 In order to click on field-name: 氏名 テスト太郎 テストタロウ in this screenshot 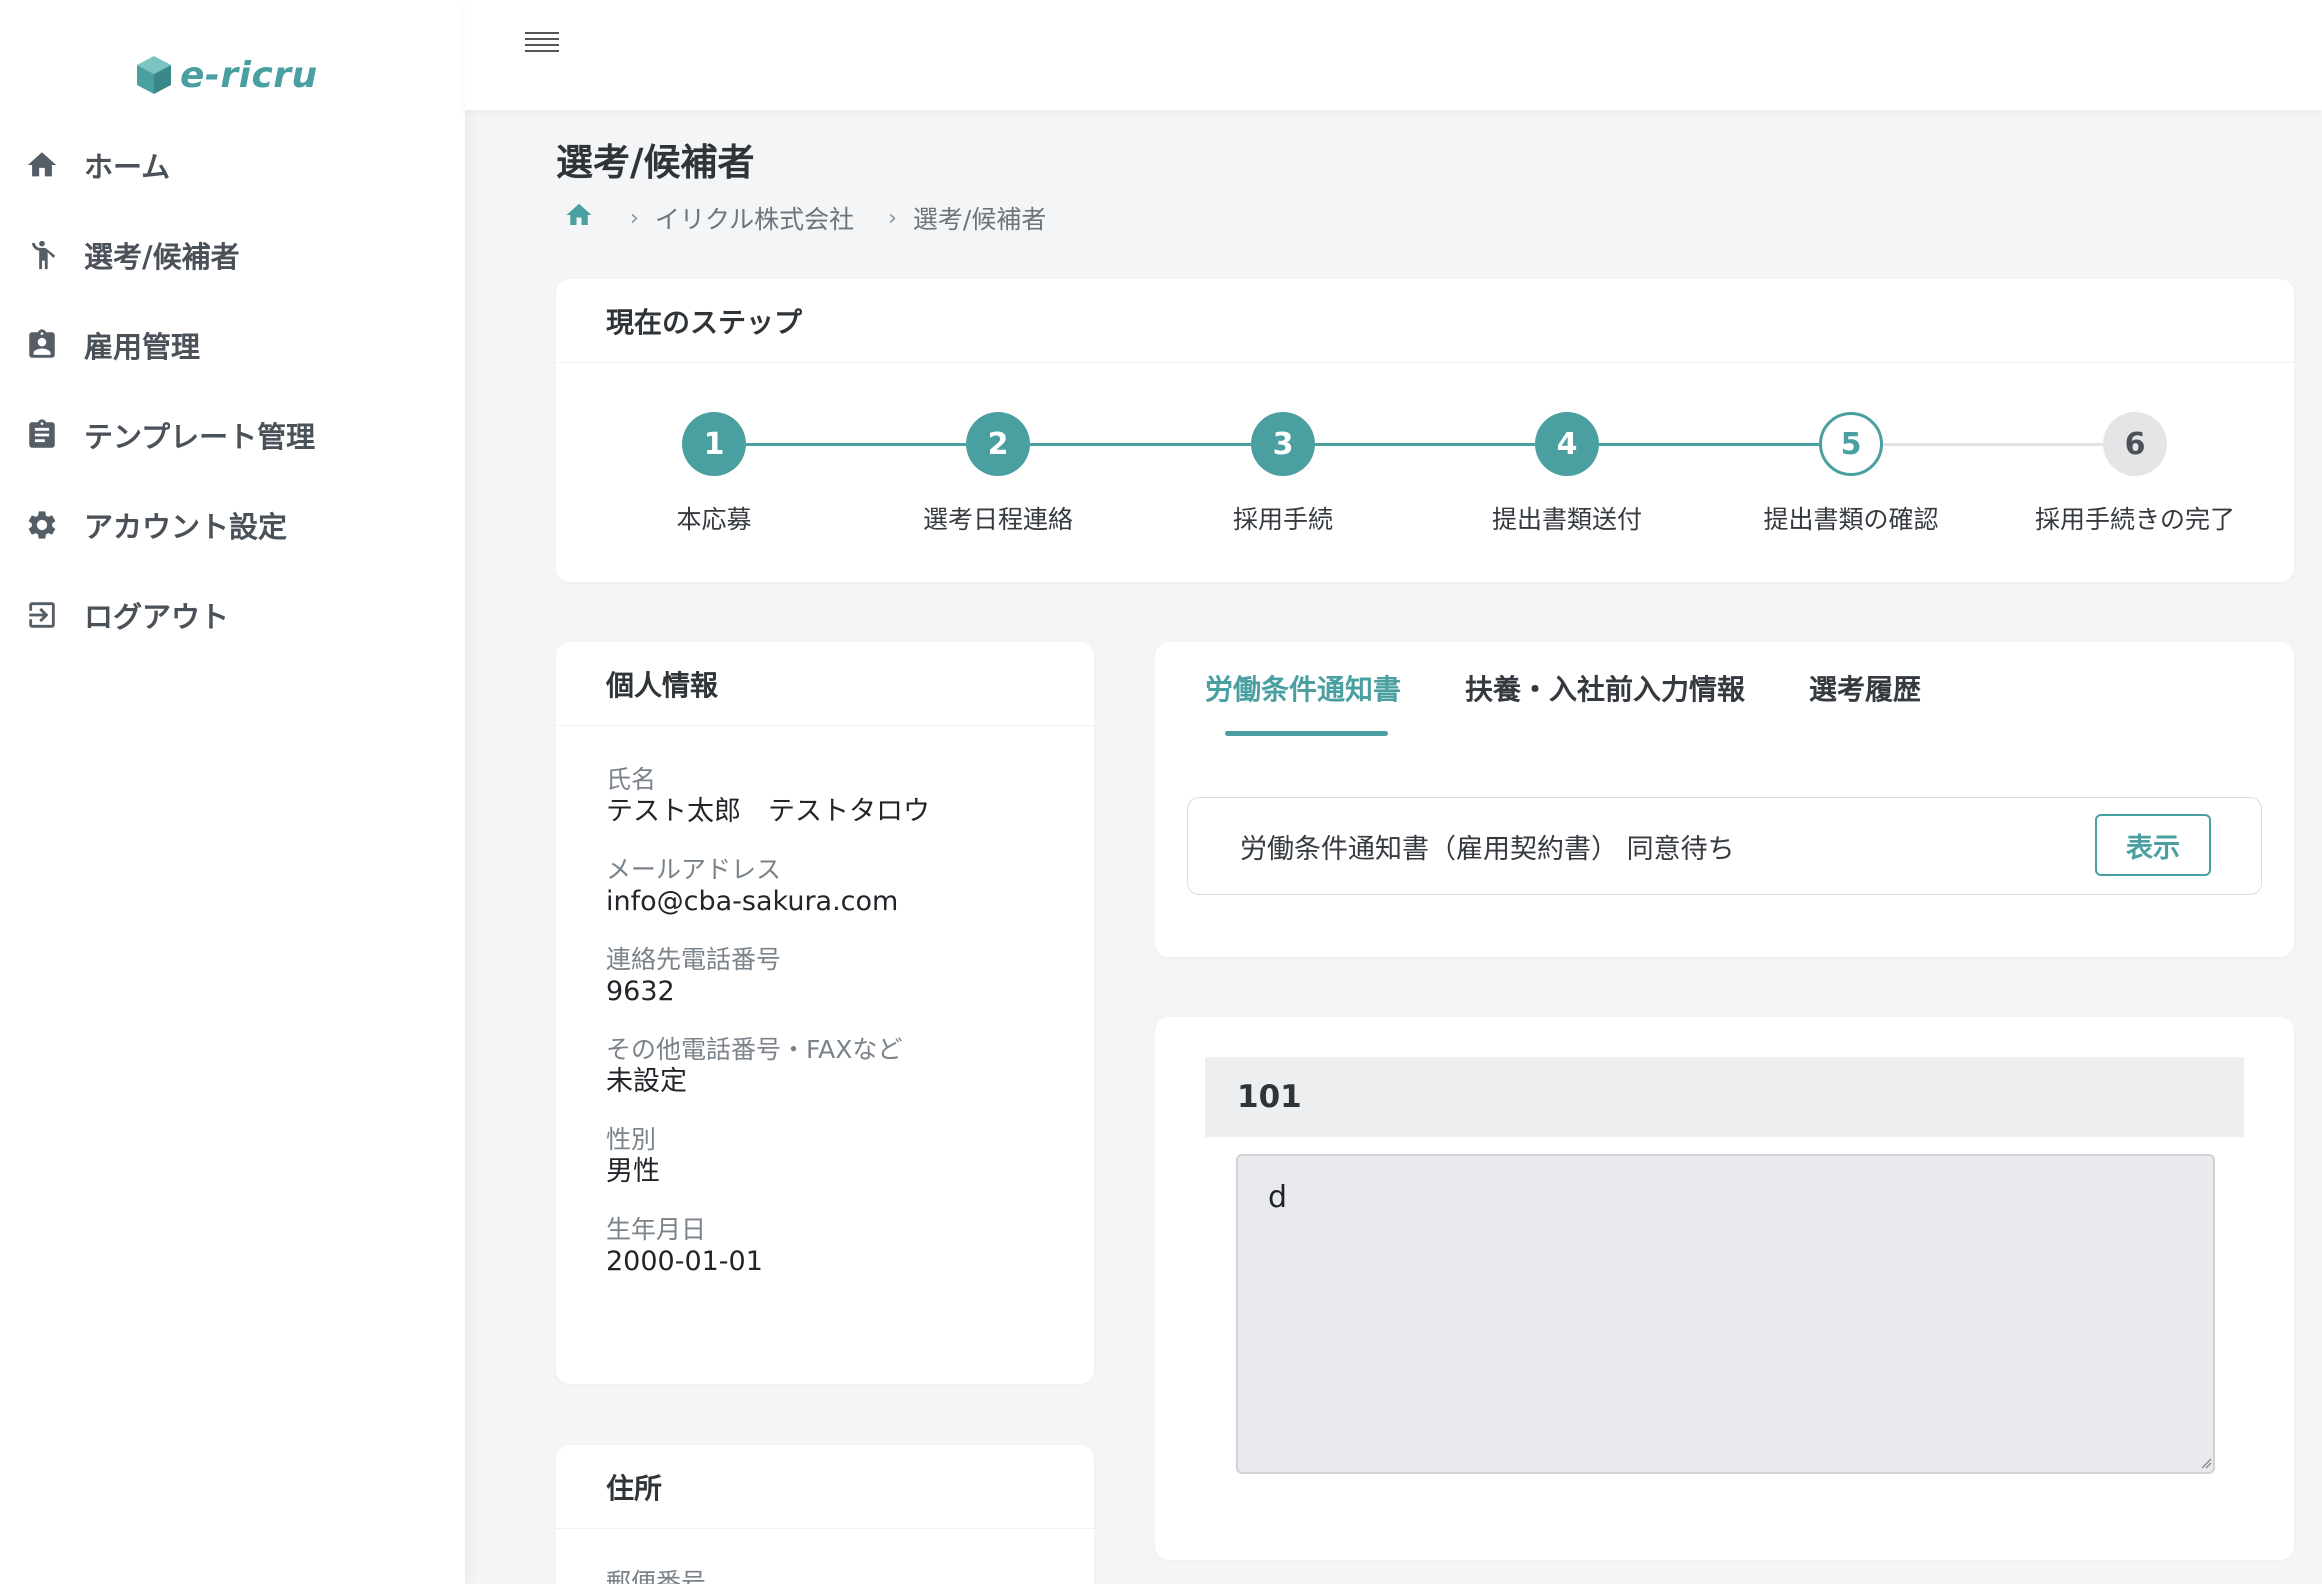, I will do `click(850, 796)`.